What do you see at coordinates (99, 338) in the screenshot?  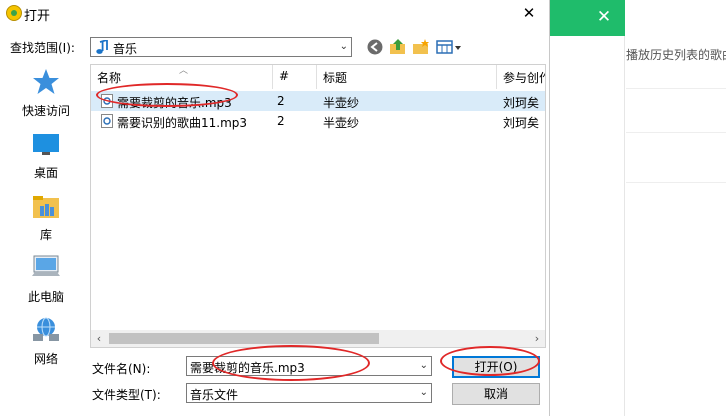 I see `scroll-left-icon: ‹` at bounding box center [99, 338].